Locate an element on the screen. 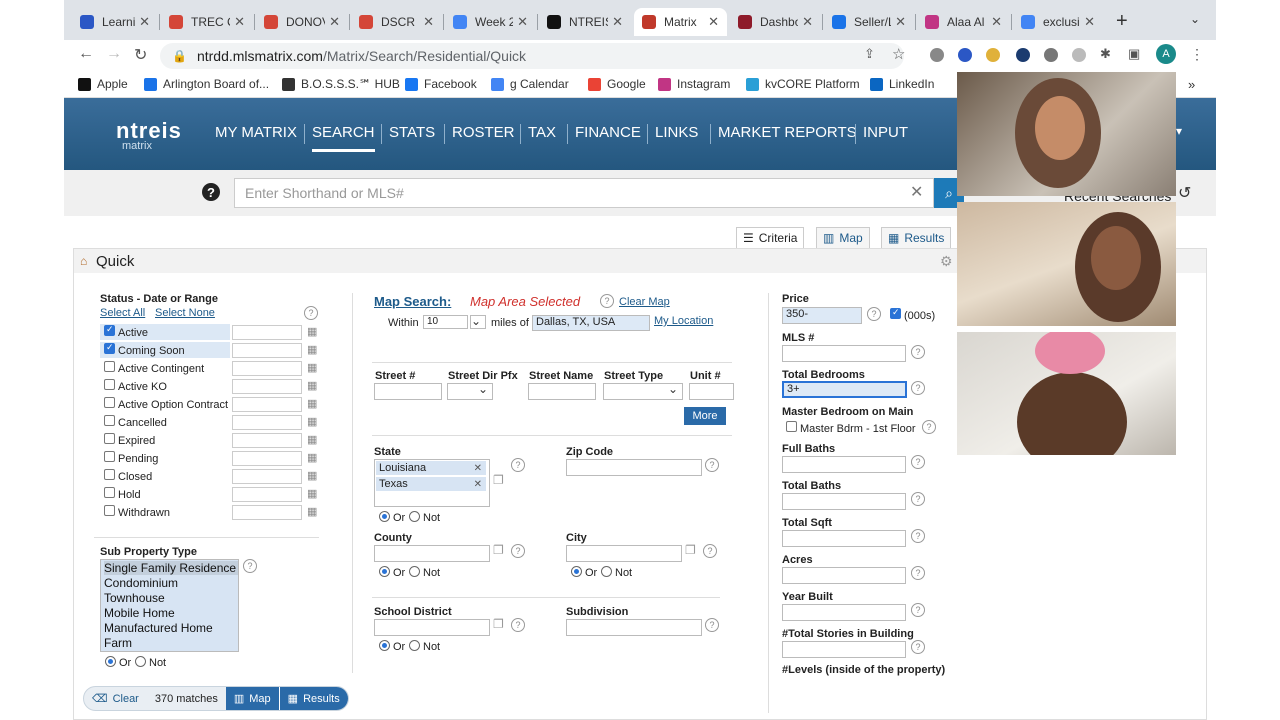 Image resolution: width=1280 pixels, height=720 pixels. browser-menu-icon: ⋮ is located at coordinates (1197, 54).